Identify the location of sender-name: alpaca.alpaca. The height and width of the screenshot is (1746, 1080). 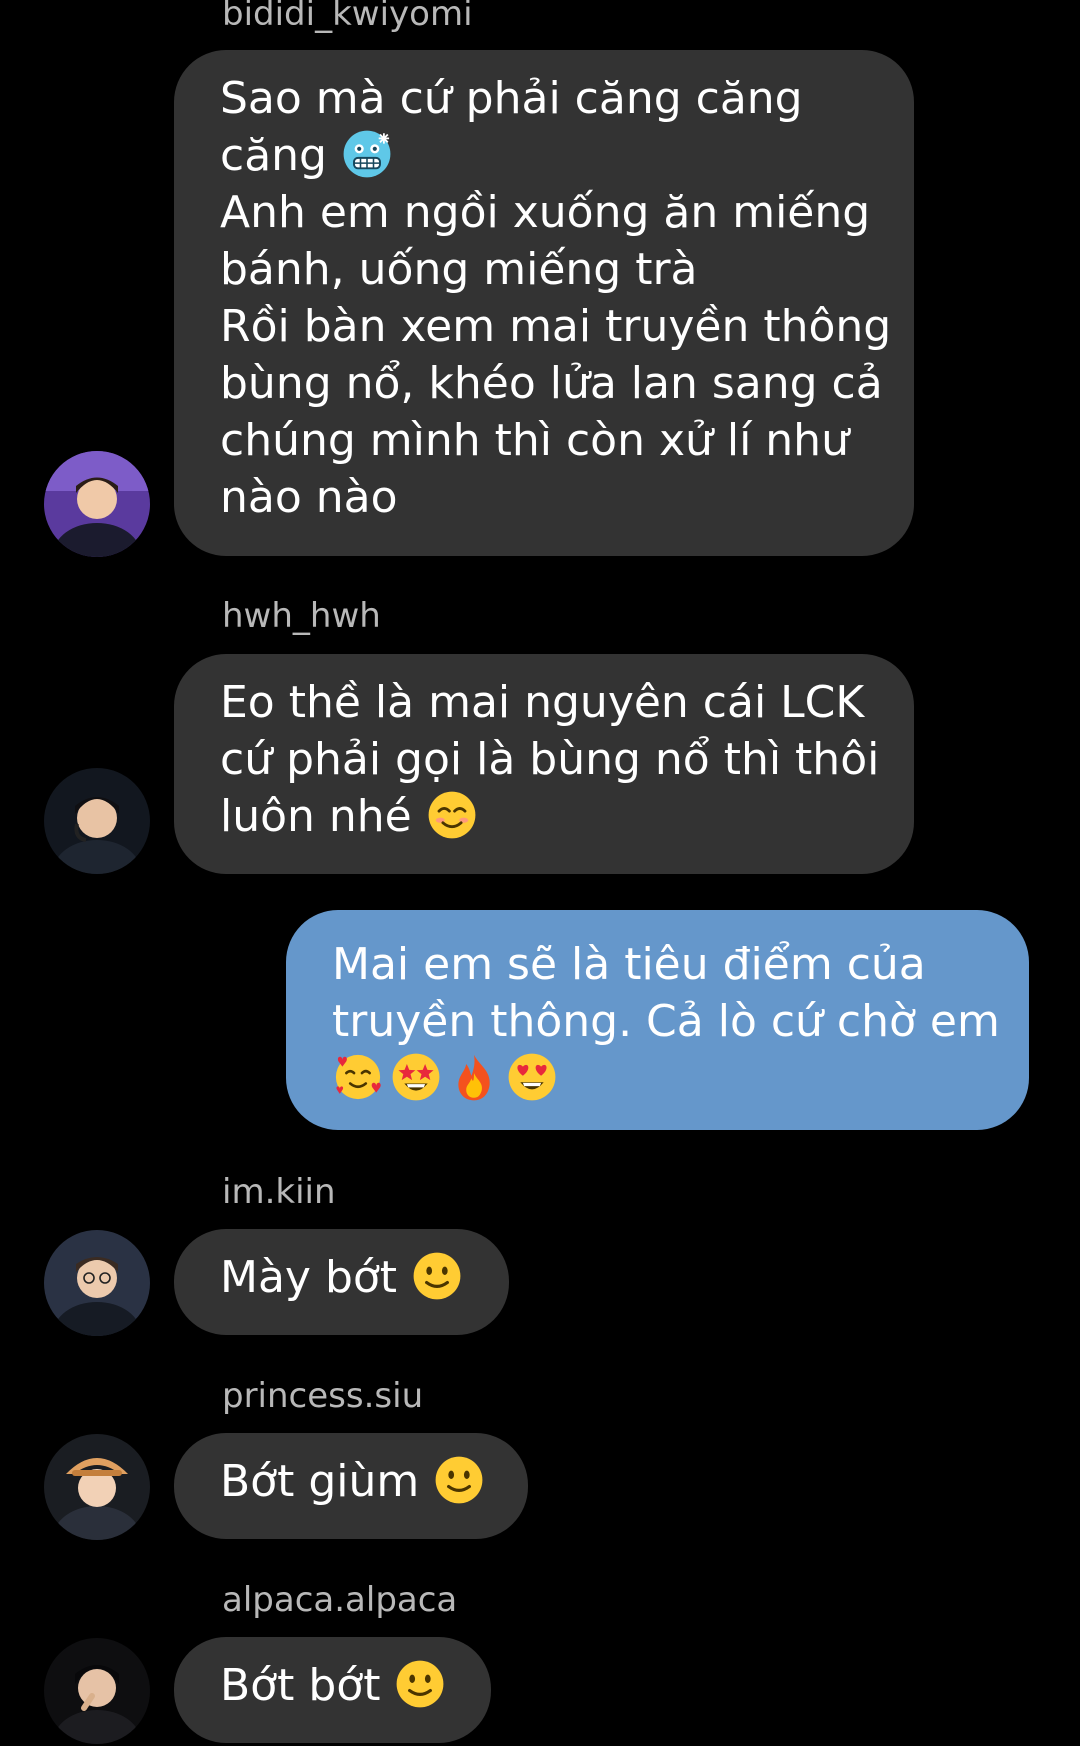
(340, 1600).